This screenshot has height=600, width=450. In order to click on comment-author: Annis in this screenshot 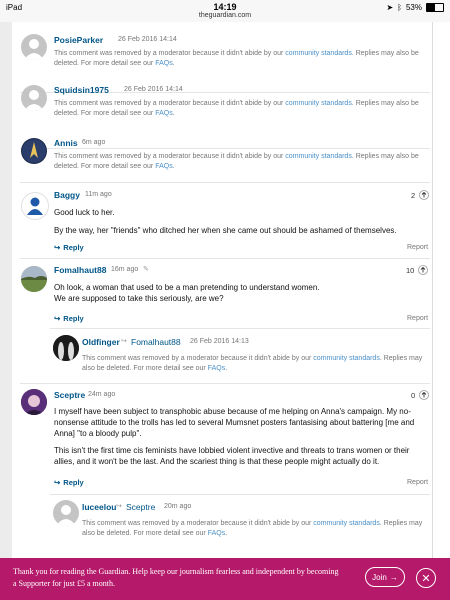, I will do `click(66, 143)`.